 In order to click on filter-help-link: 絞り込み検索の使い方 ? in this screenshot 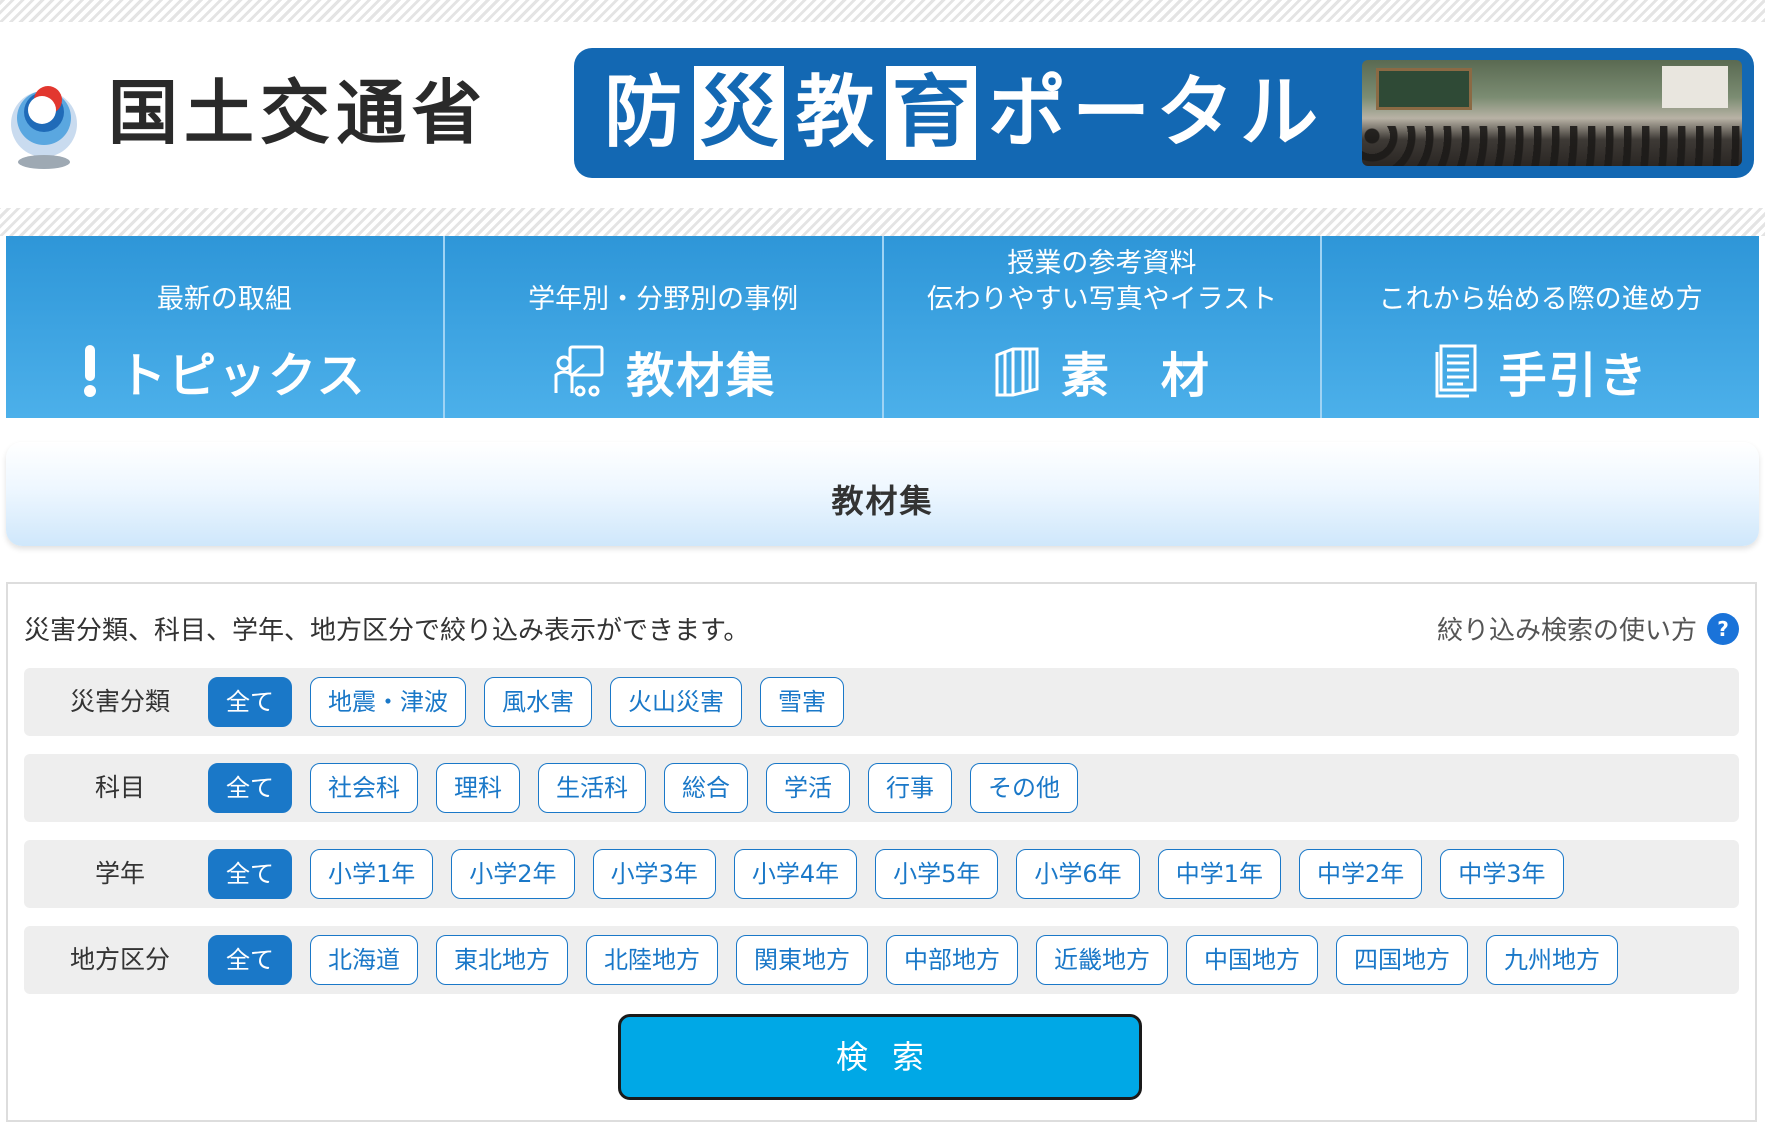, I will do `click(1588, 628)`.